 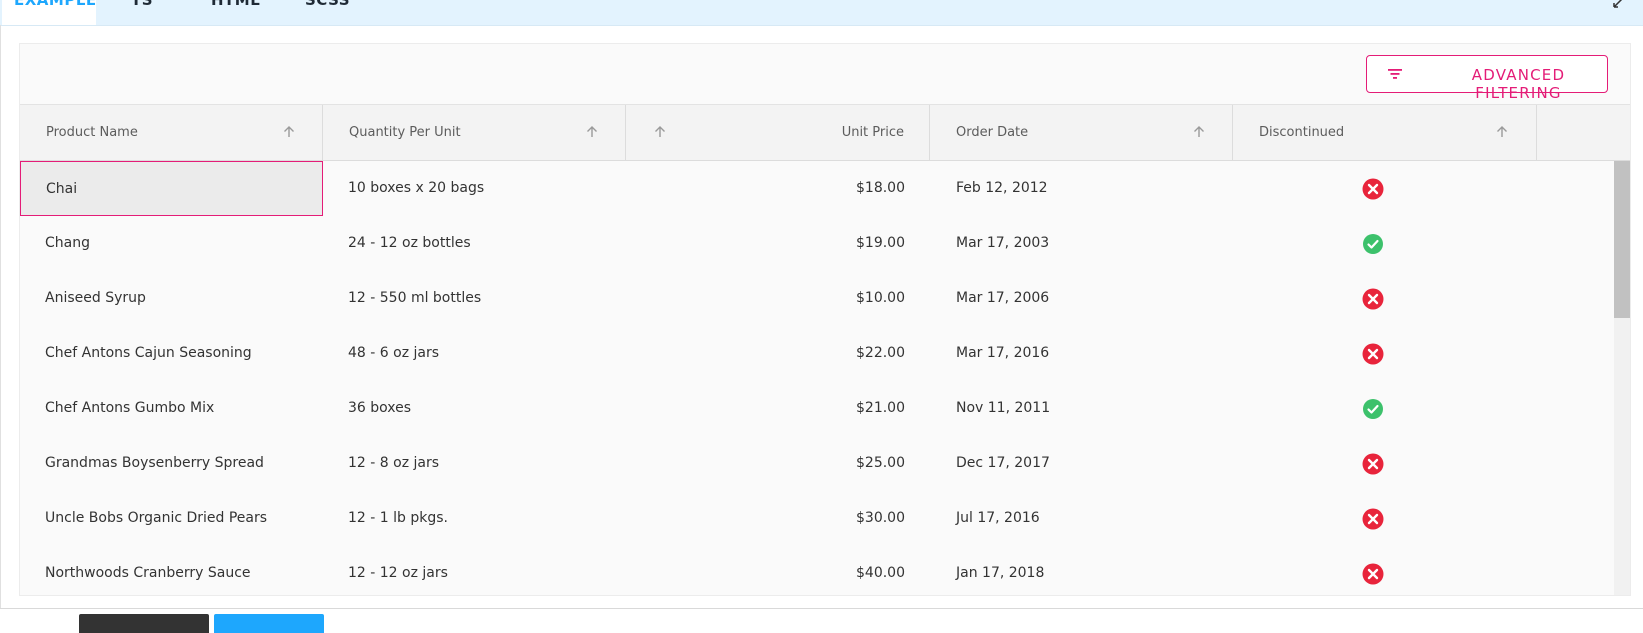 I want to click on scrollbar-thumb, so click(x=1622, y=239).